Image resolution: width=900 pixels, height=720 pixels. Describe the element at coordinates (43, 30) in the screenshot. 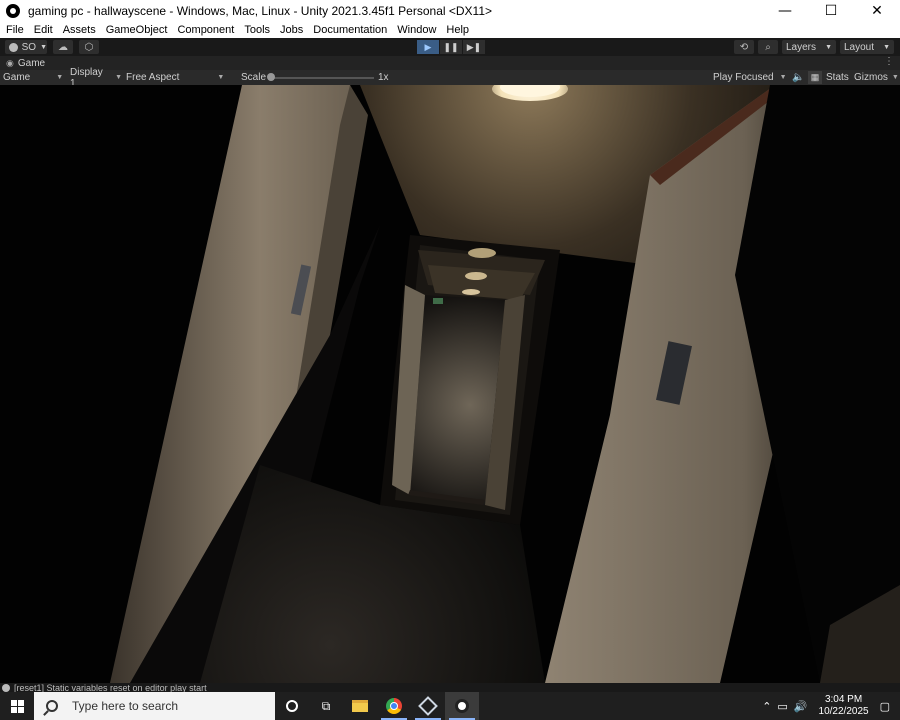

I see `menu-edit: Edit` at that location.